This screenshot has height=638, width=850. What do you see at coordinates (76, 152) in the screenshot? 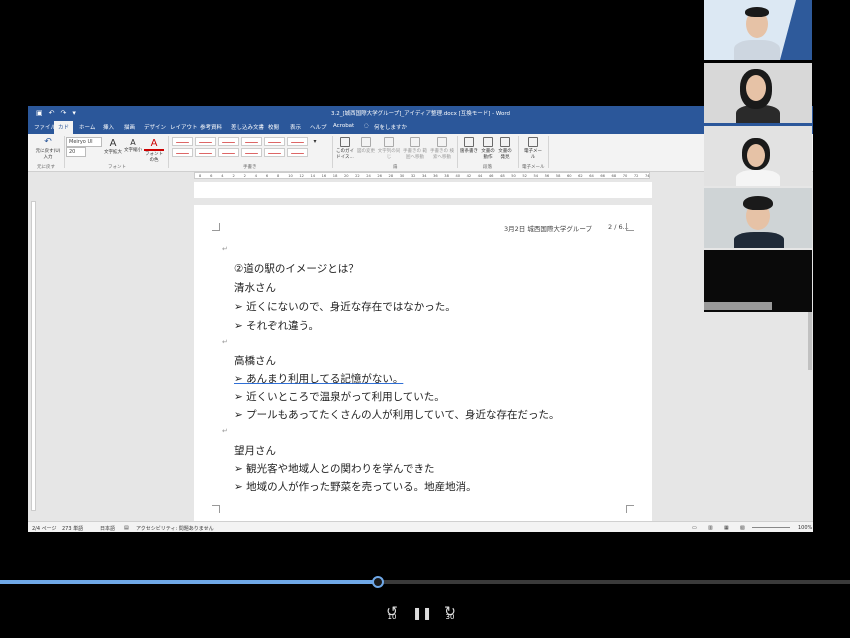
I see `font-size-select: 20` at bounding box center [76, 152].